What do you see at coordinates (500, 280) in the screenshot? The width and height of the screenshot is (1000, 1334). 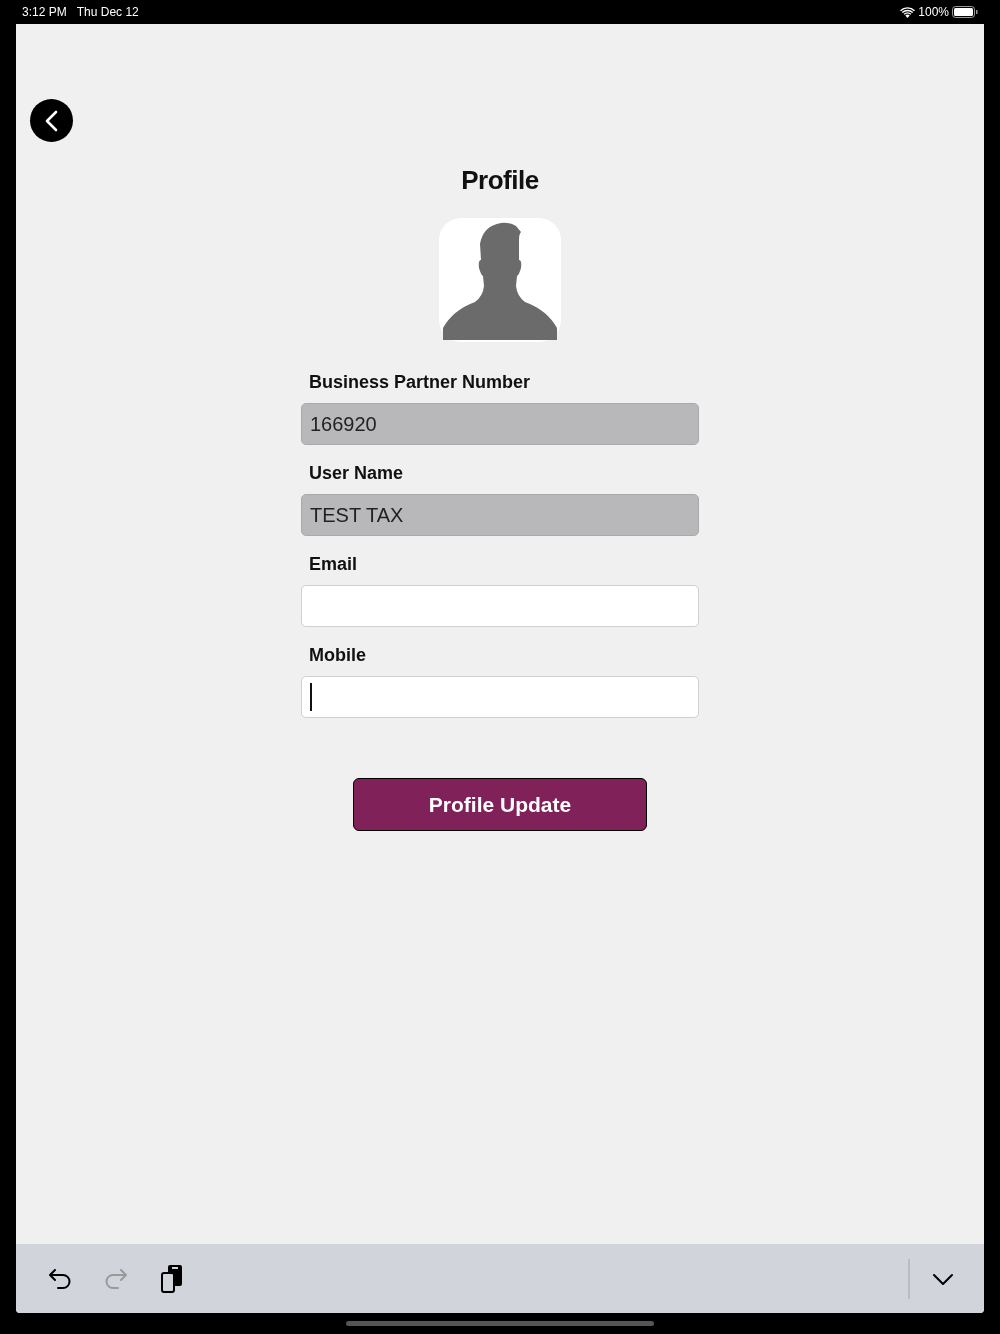 I see `avatar-silhouette-icon` at bounding box center [500, 280].